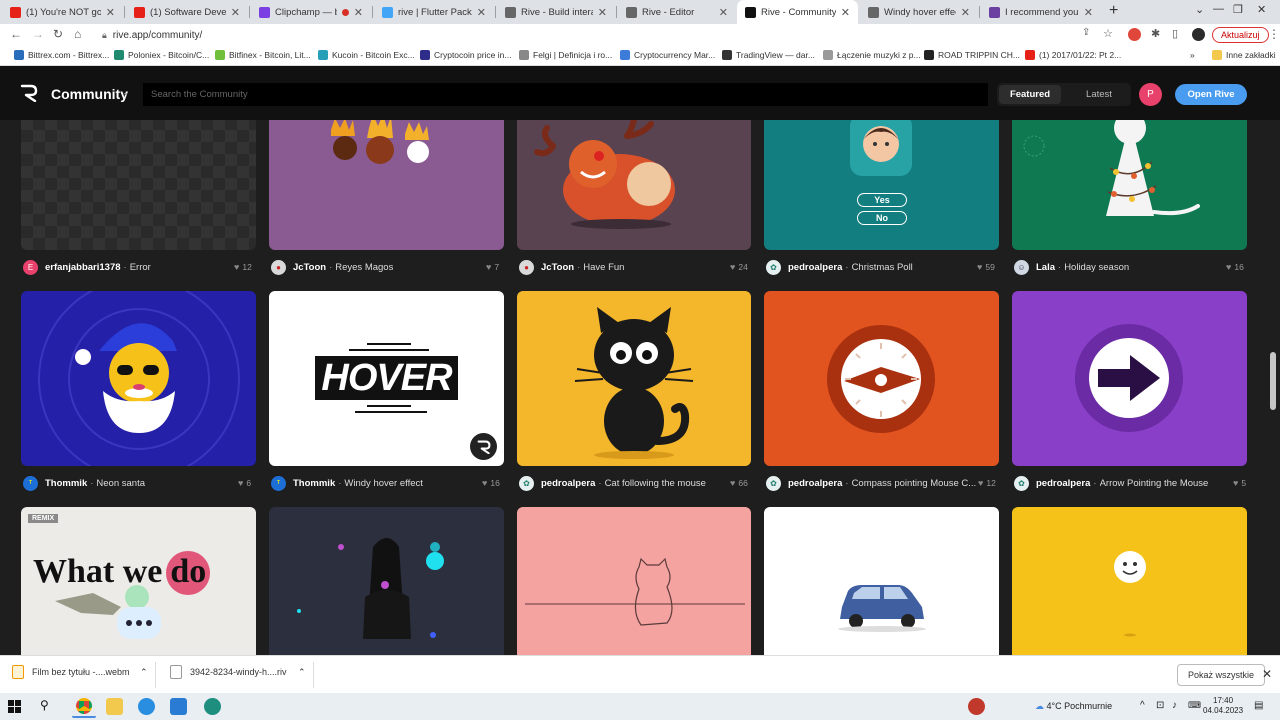 The image size is (1280, 720). What do you see at coordinates (881, 185) in the screenshot?
I see `card-thumbnail: Yes No` at bounding box center [881, 185].